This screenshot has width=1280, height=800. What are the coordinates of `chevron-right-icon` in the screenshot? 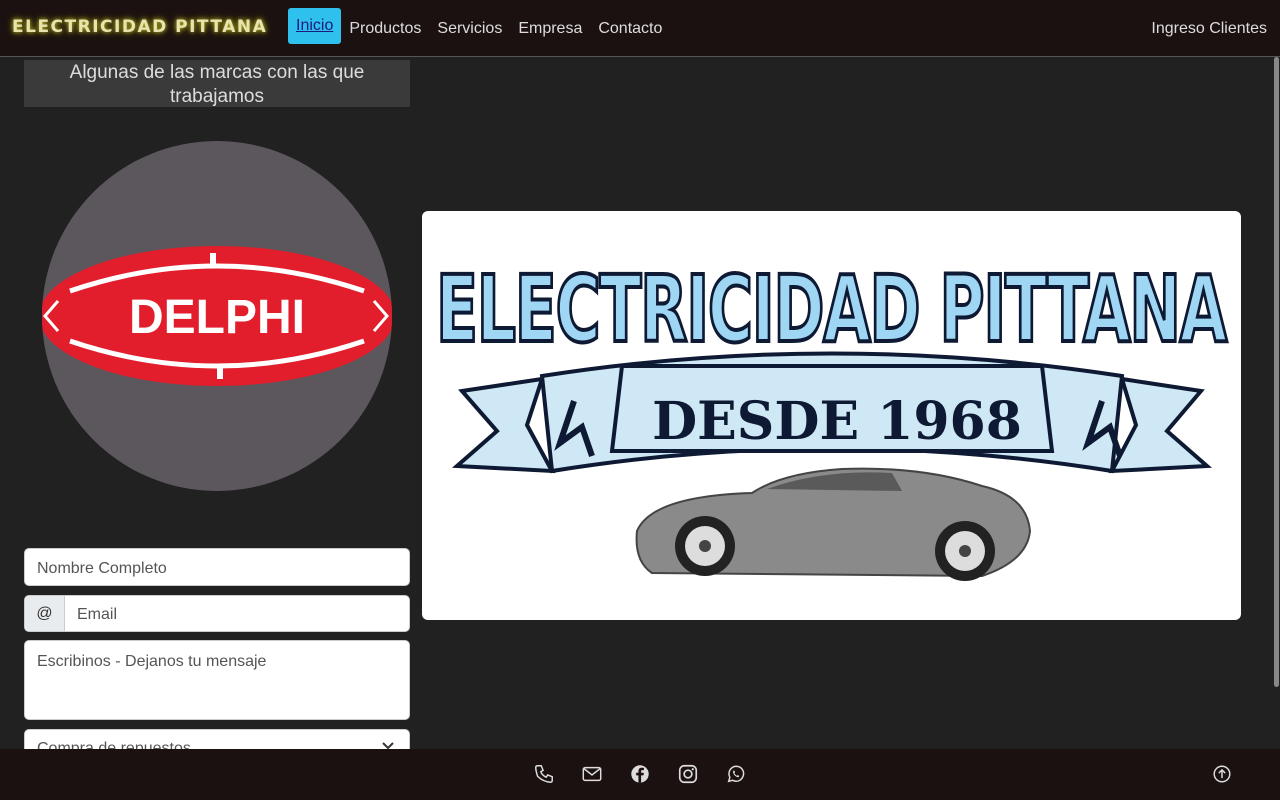 It's located at (380, 316).